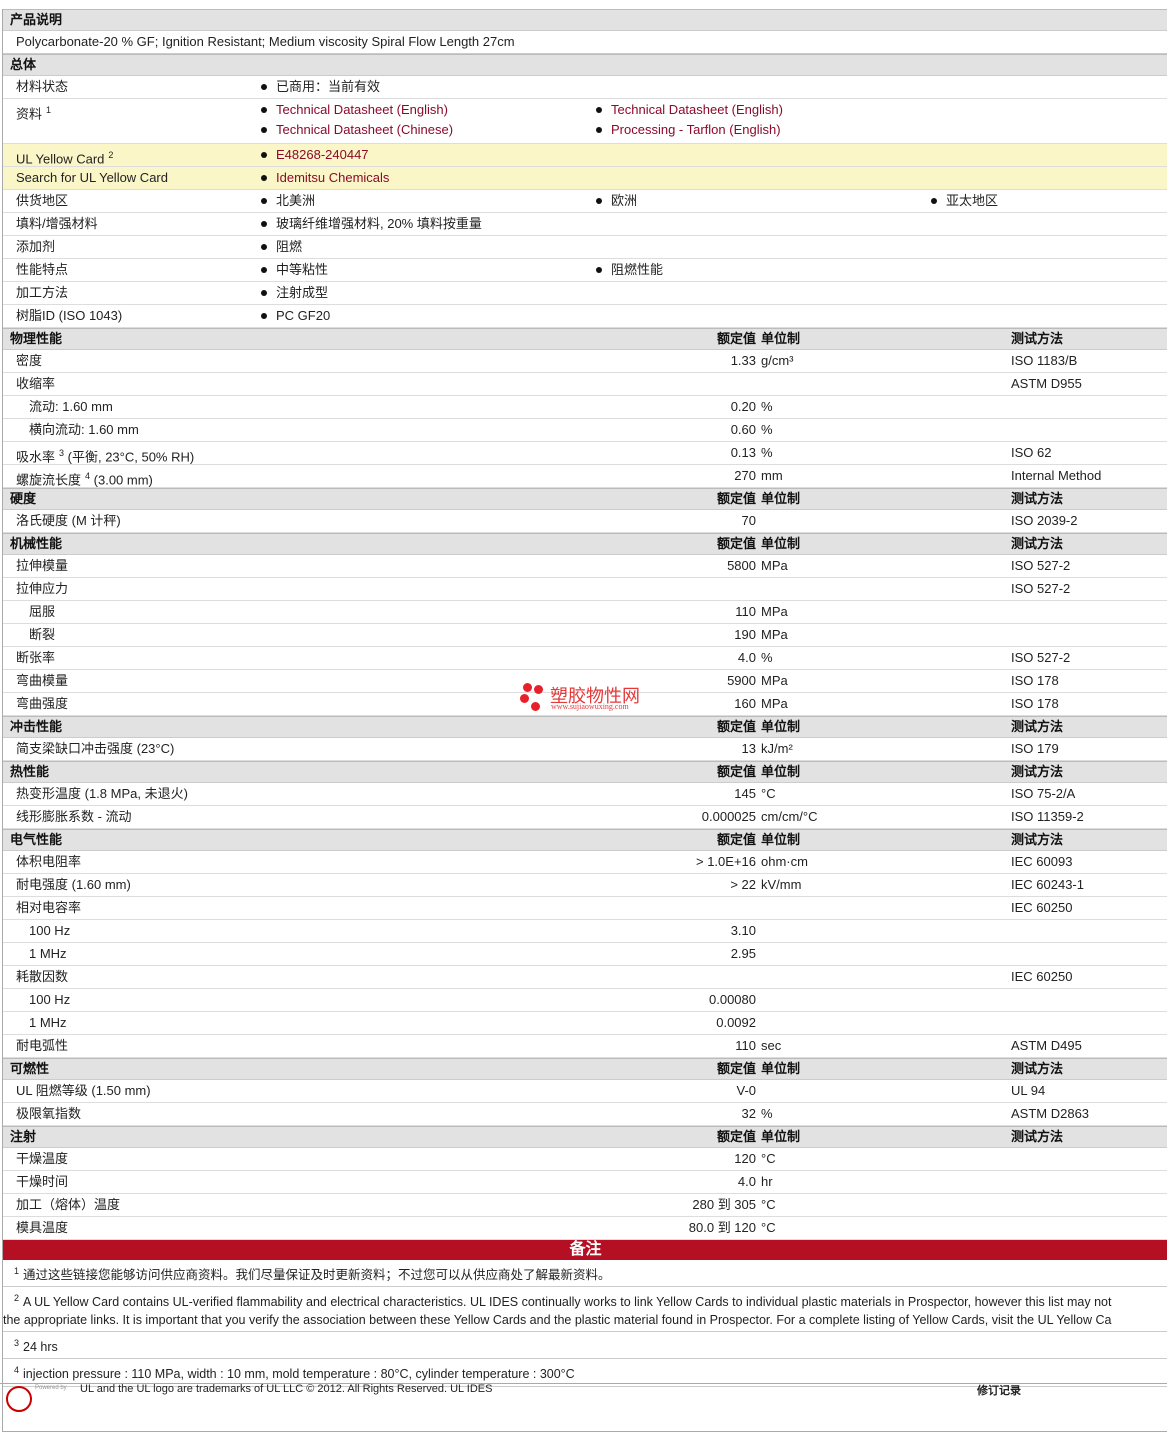 This screenshot has width=1167, height=1432. I want to click on property-name: 断裂, so click(42, 634).